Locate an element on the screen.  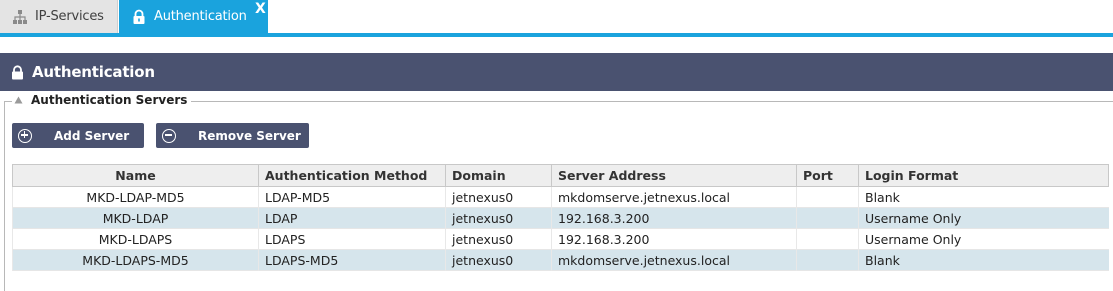
group-title: Authentication Servers is located at coordinates (109, 100).